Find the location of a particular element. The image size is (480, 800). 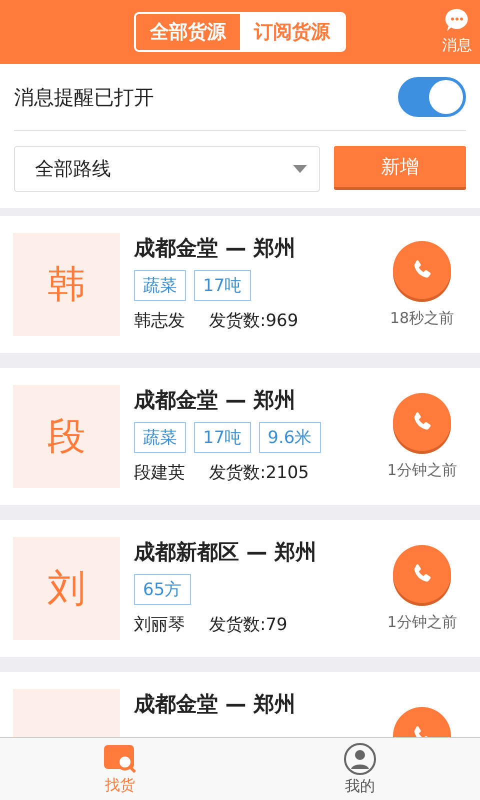

avatar: 韩 is located at coordinates (66, 284).